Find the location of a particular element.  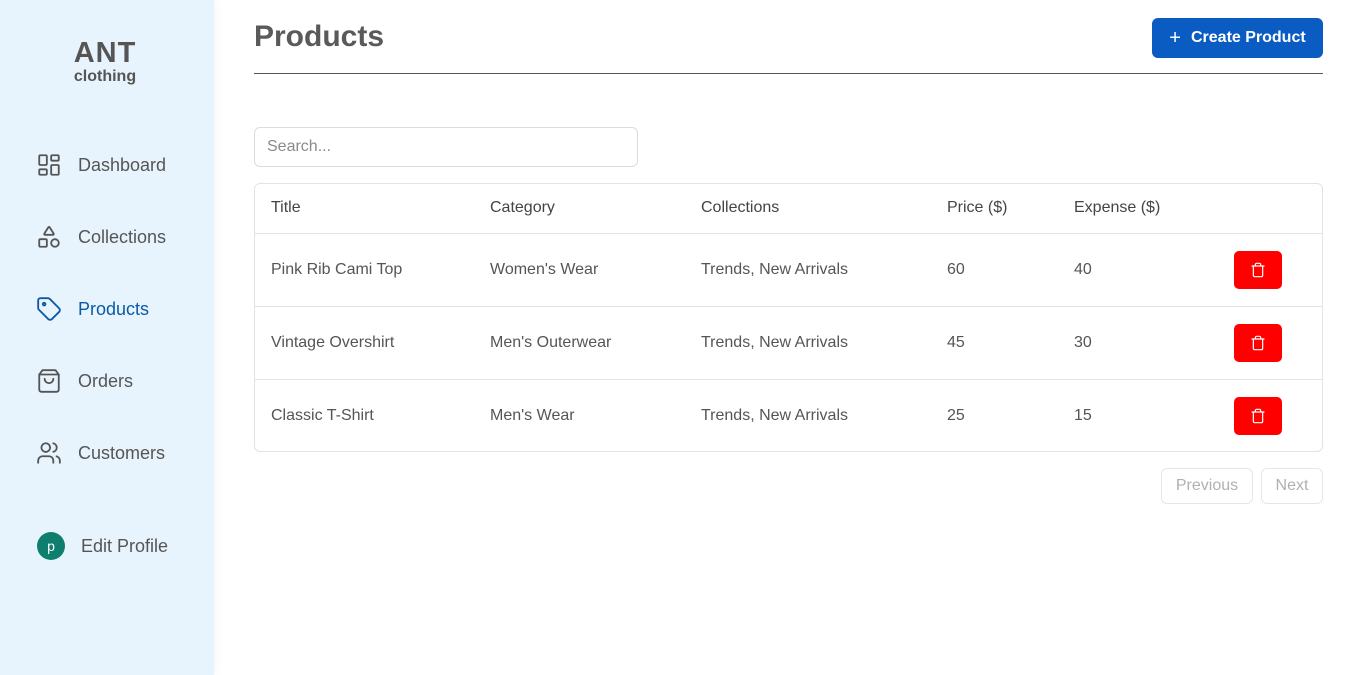

column-header-category: Category is located at coordinates (595, 209).